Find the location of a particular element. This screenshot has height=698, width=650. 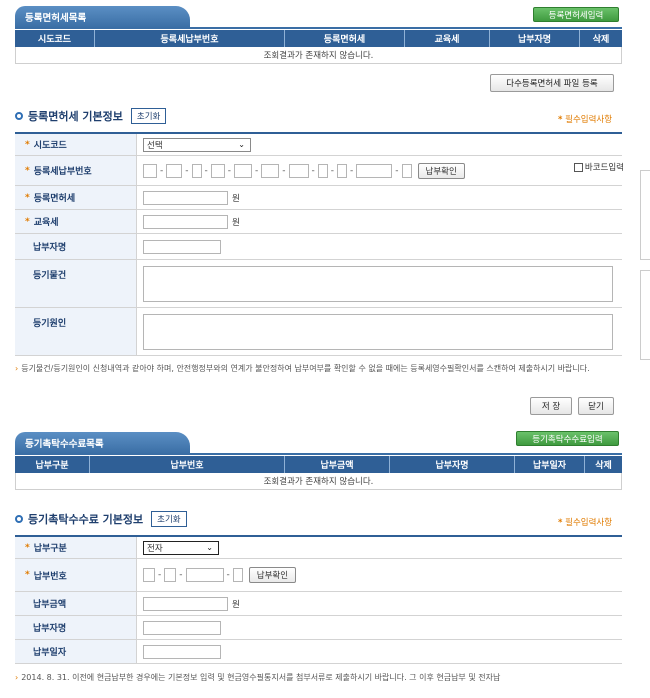

barcode-checkbox is located at coordinates (578, 167).